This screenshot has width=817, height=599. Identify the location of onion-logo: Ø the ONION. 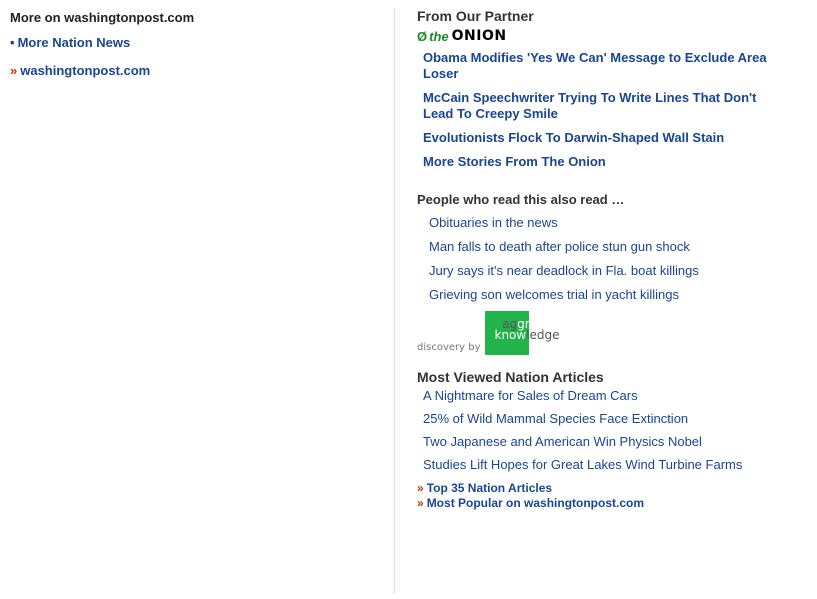
(602, 36).